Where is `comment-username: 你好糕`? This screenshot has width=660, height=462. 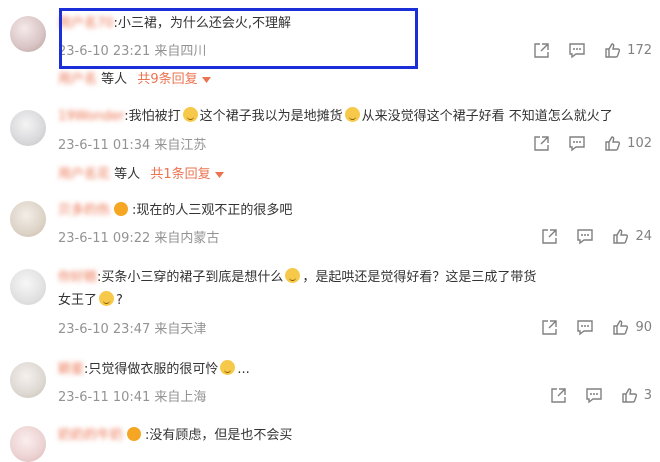 comment-username: 你好糕 is located at coordinates (77, 277).